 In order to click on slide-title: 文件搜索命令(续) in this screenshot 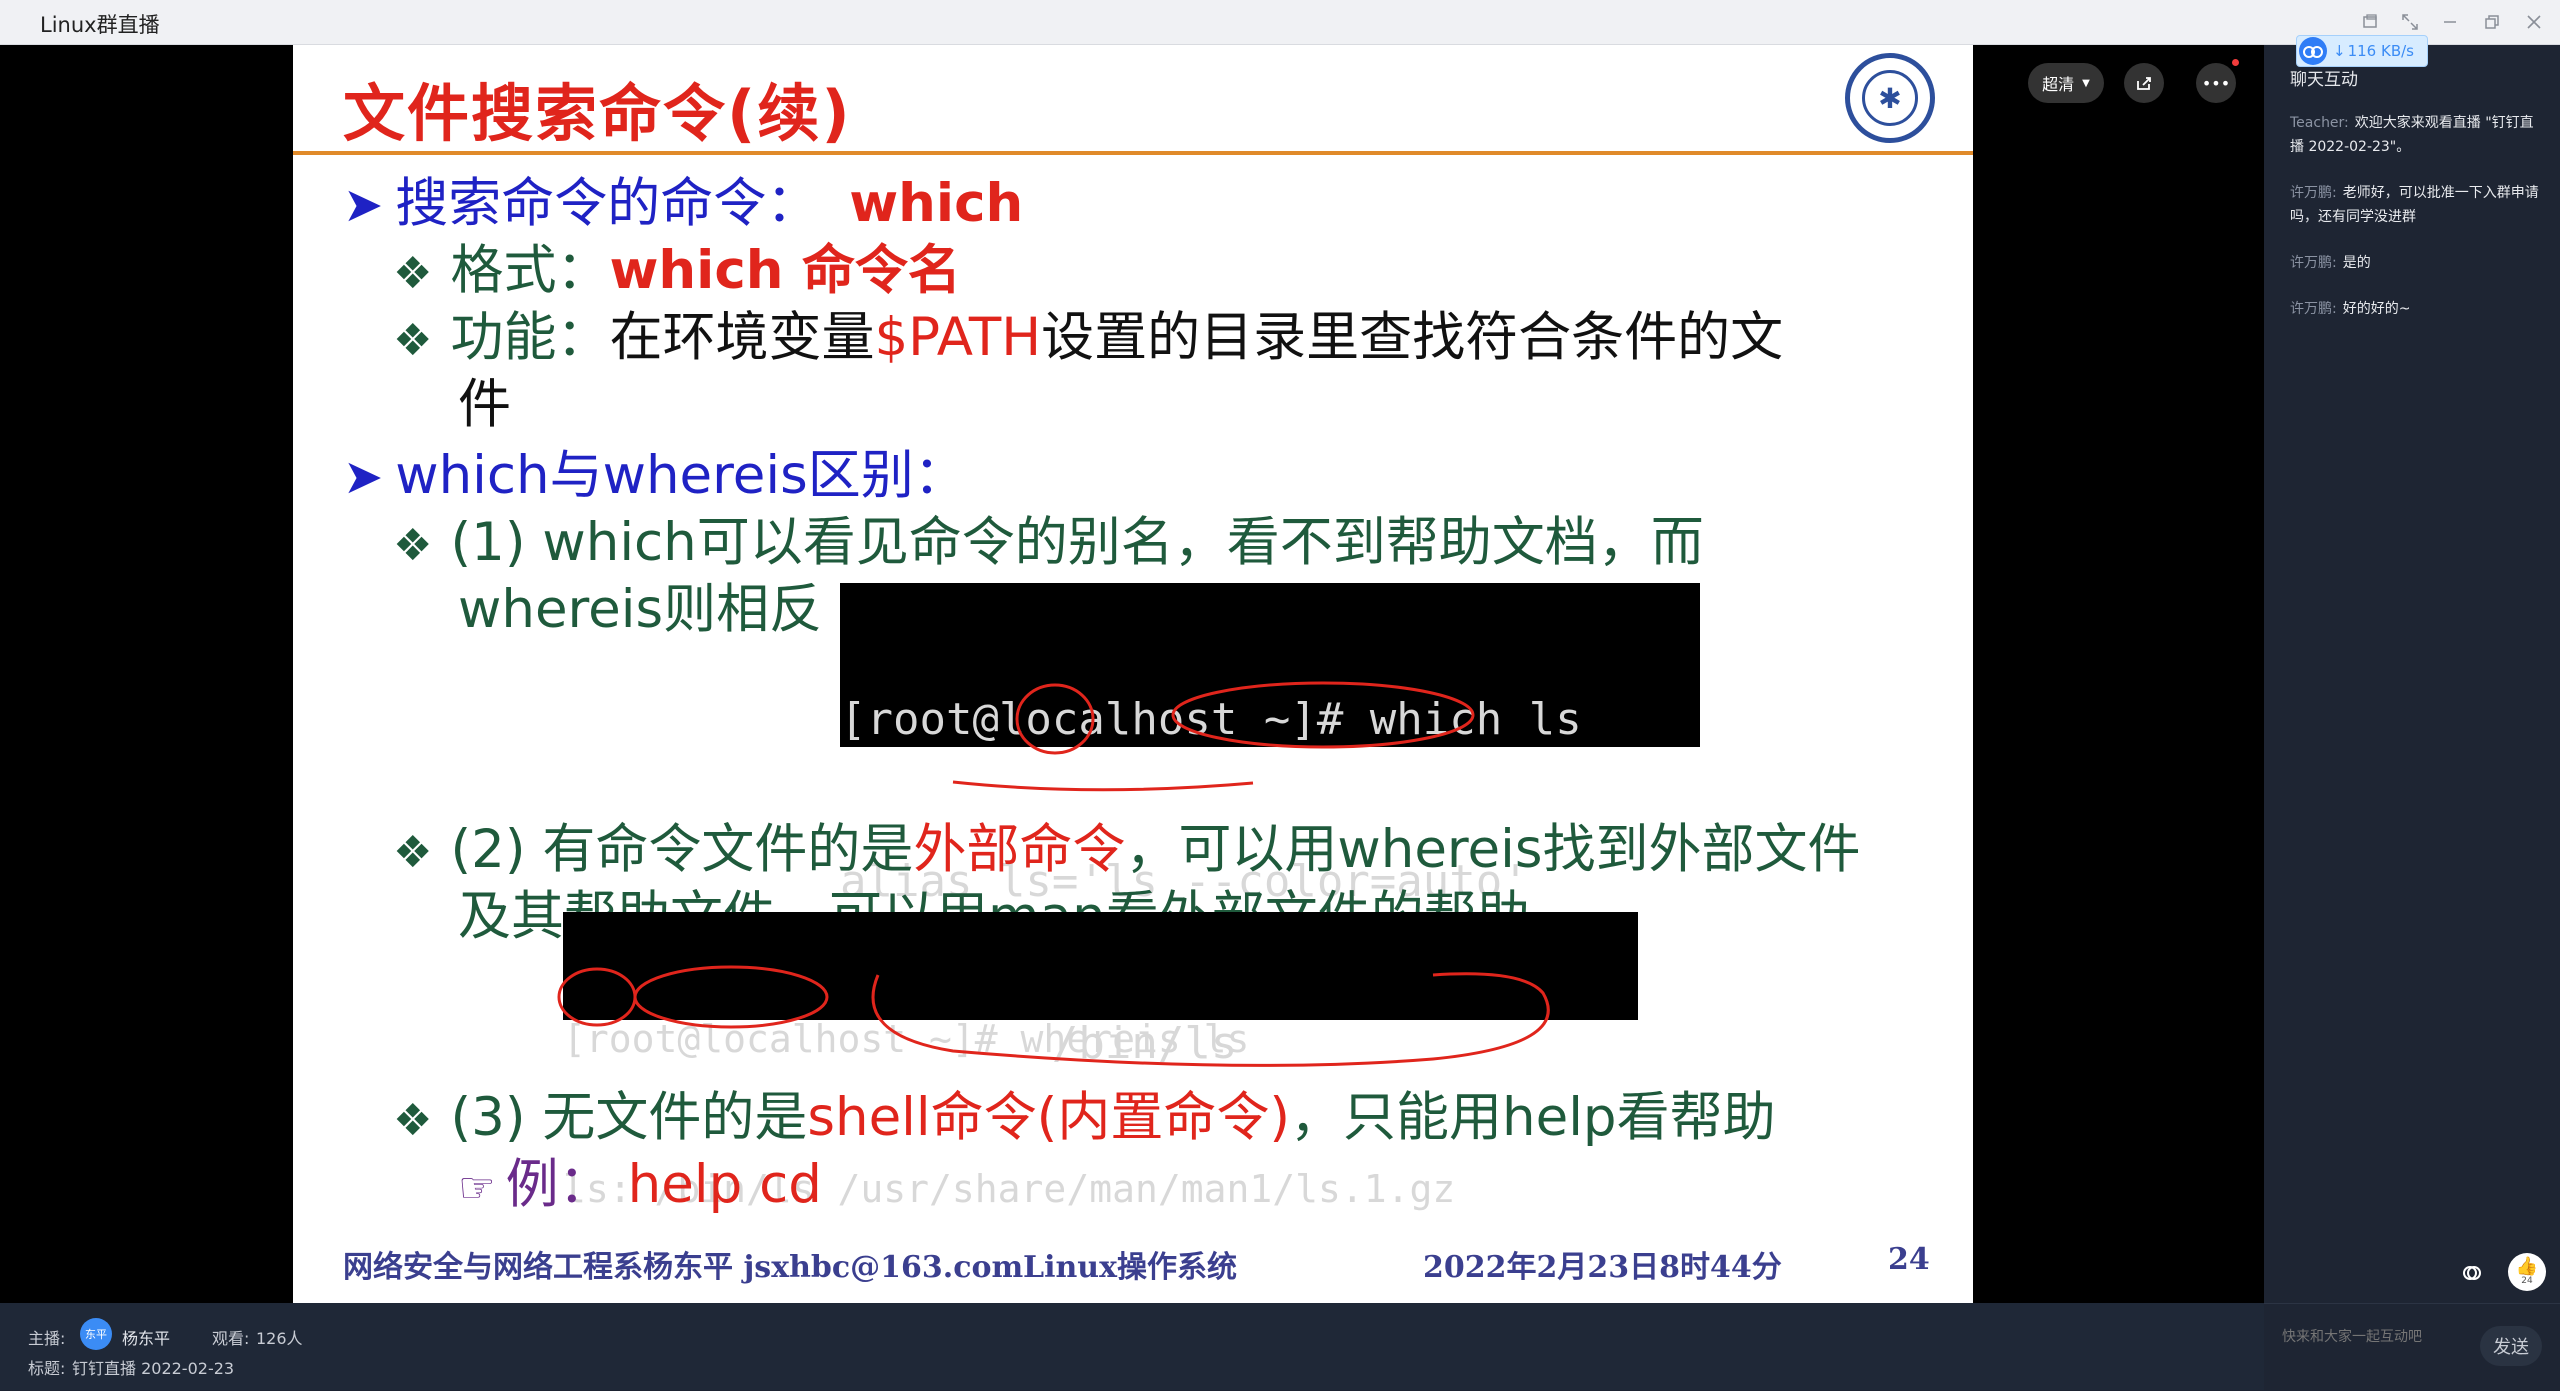, I will do `click(597, 113)`.